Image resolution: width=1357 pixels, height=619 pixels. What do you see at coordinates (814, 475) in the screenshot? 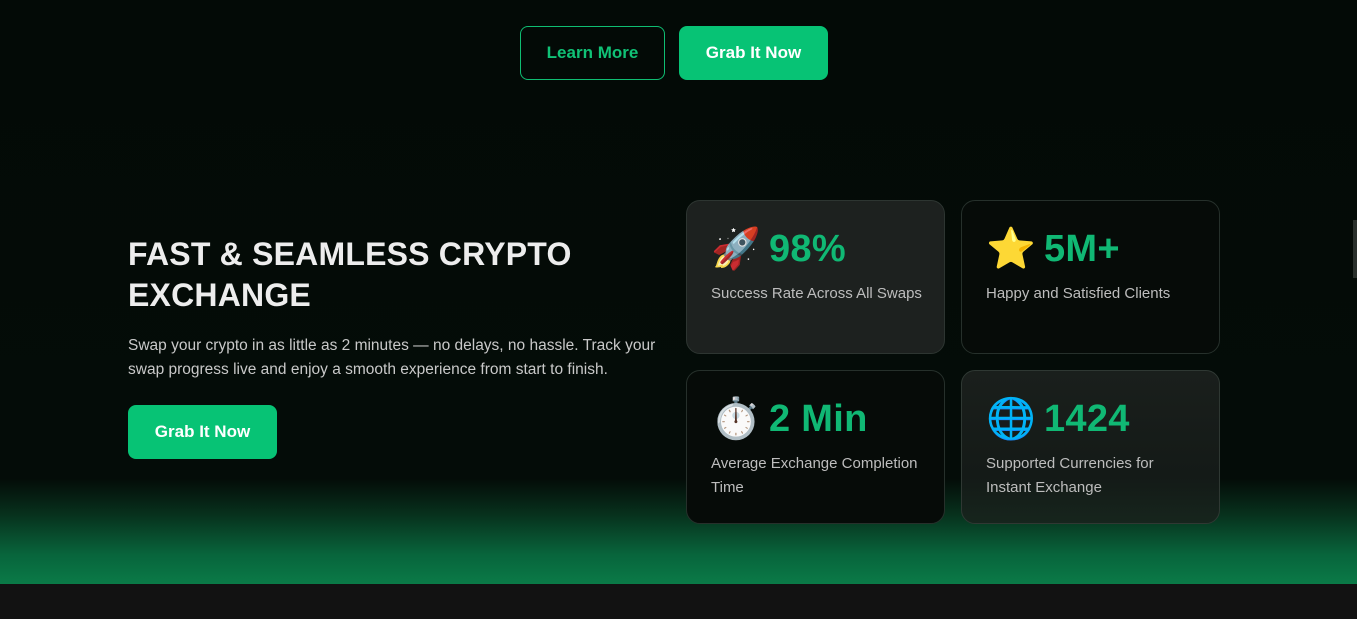
I see `stat-label: Average Exchange Completion Time` at bounding box center [814, 475].